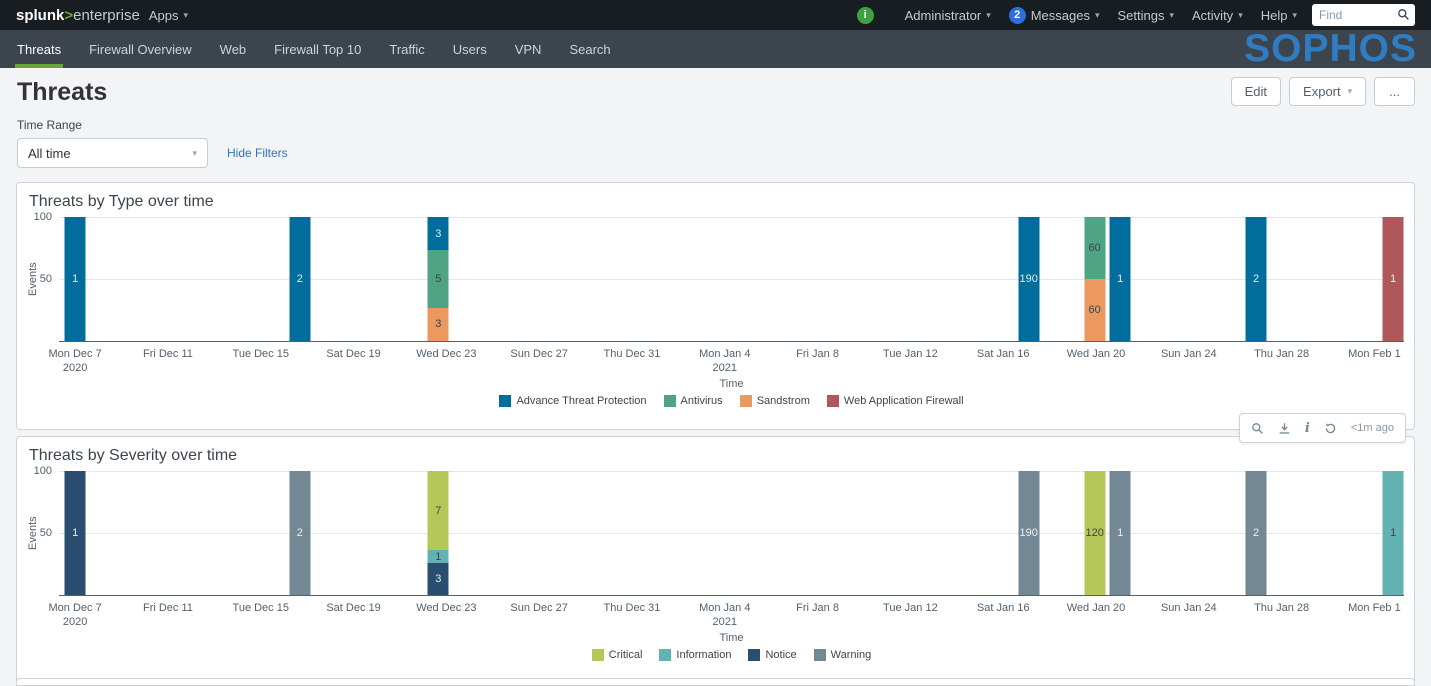 The width and height of the screenshot is (1431, 686). I want to click on open-in-search-icon, so click(1257, 428).